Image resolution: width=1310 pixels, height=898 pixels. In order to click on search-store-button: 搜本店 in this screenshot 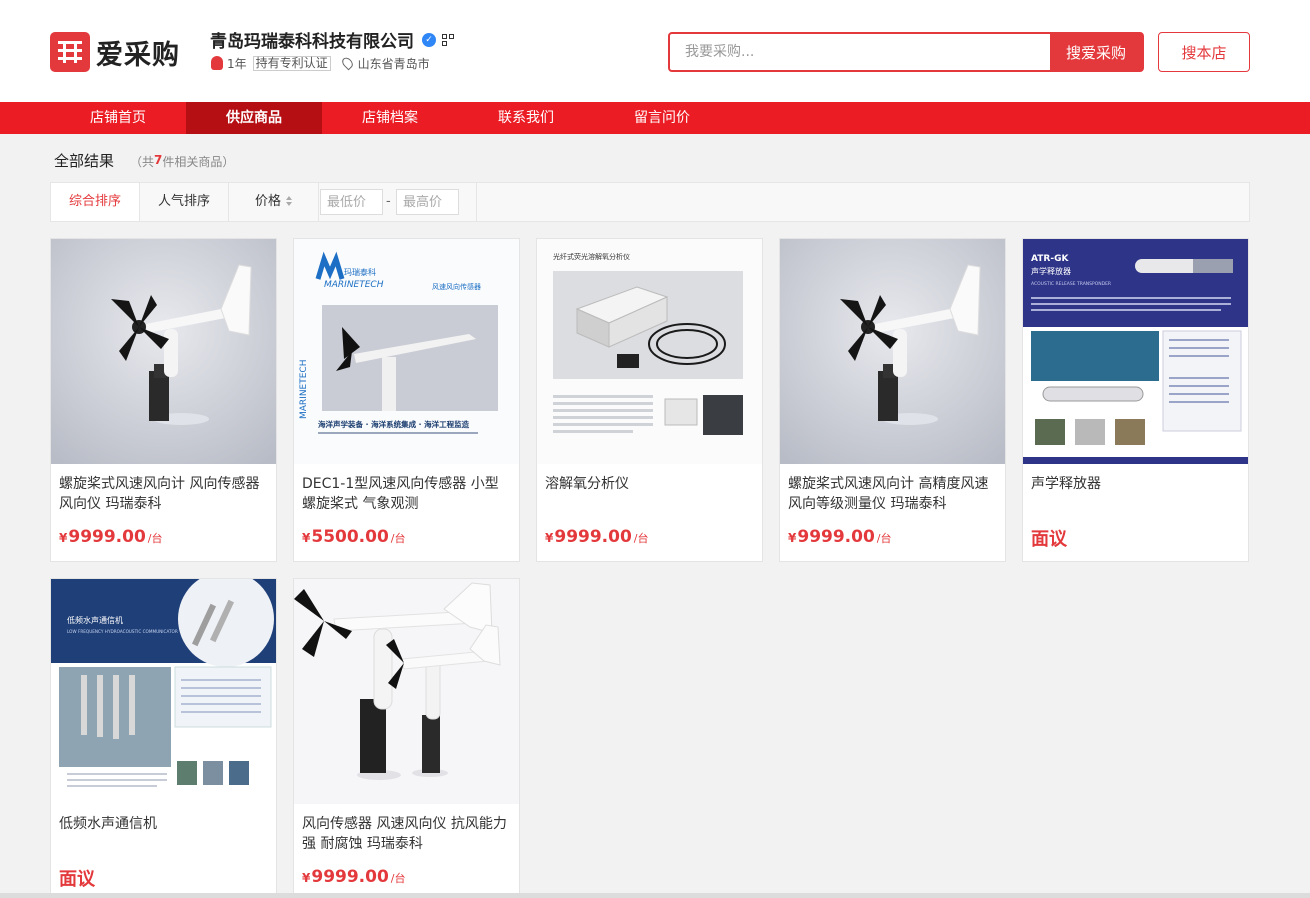, I will do `click(1204, 52)`.